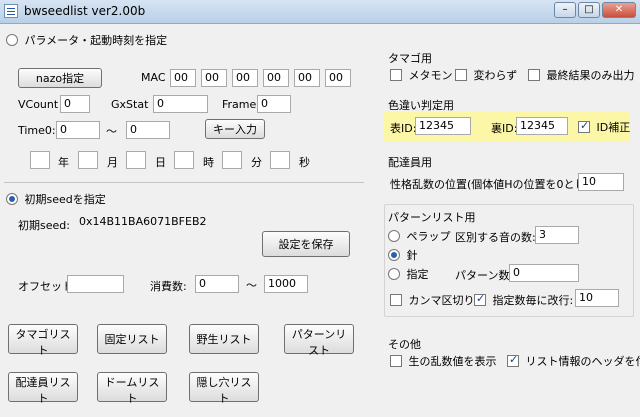  Describe the element at coordinates (184, 182) in the screenshot. I see `divider` at that location.